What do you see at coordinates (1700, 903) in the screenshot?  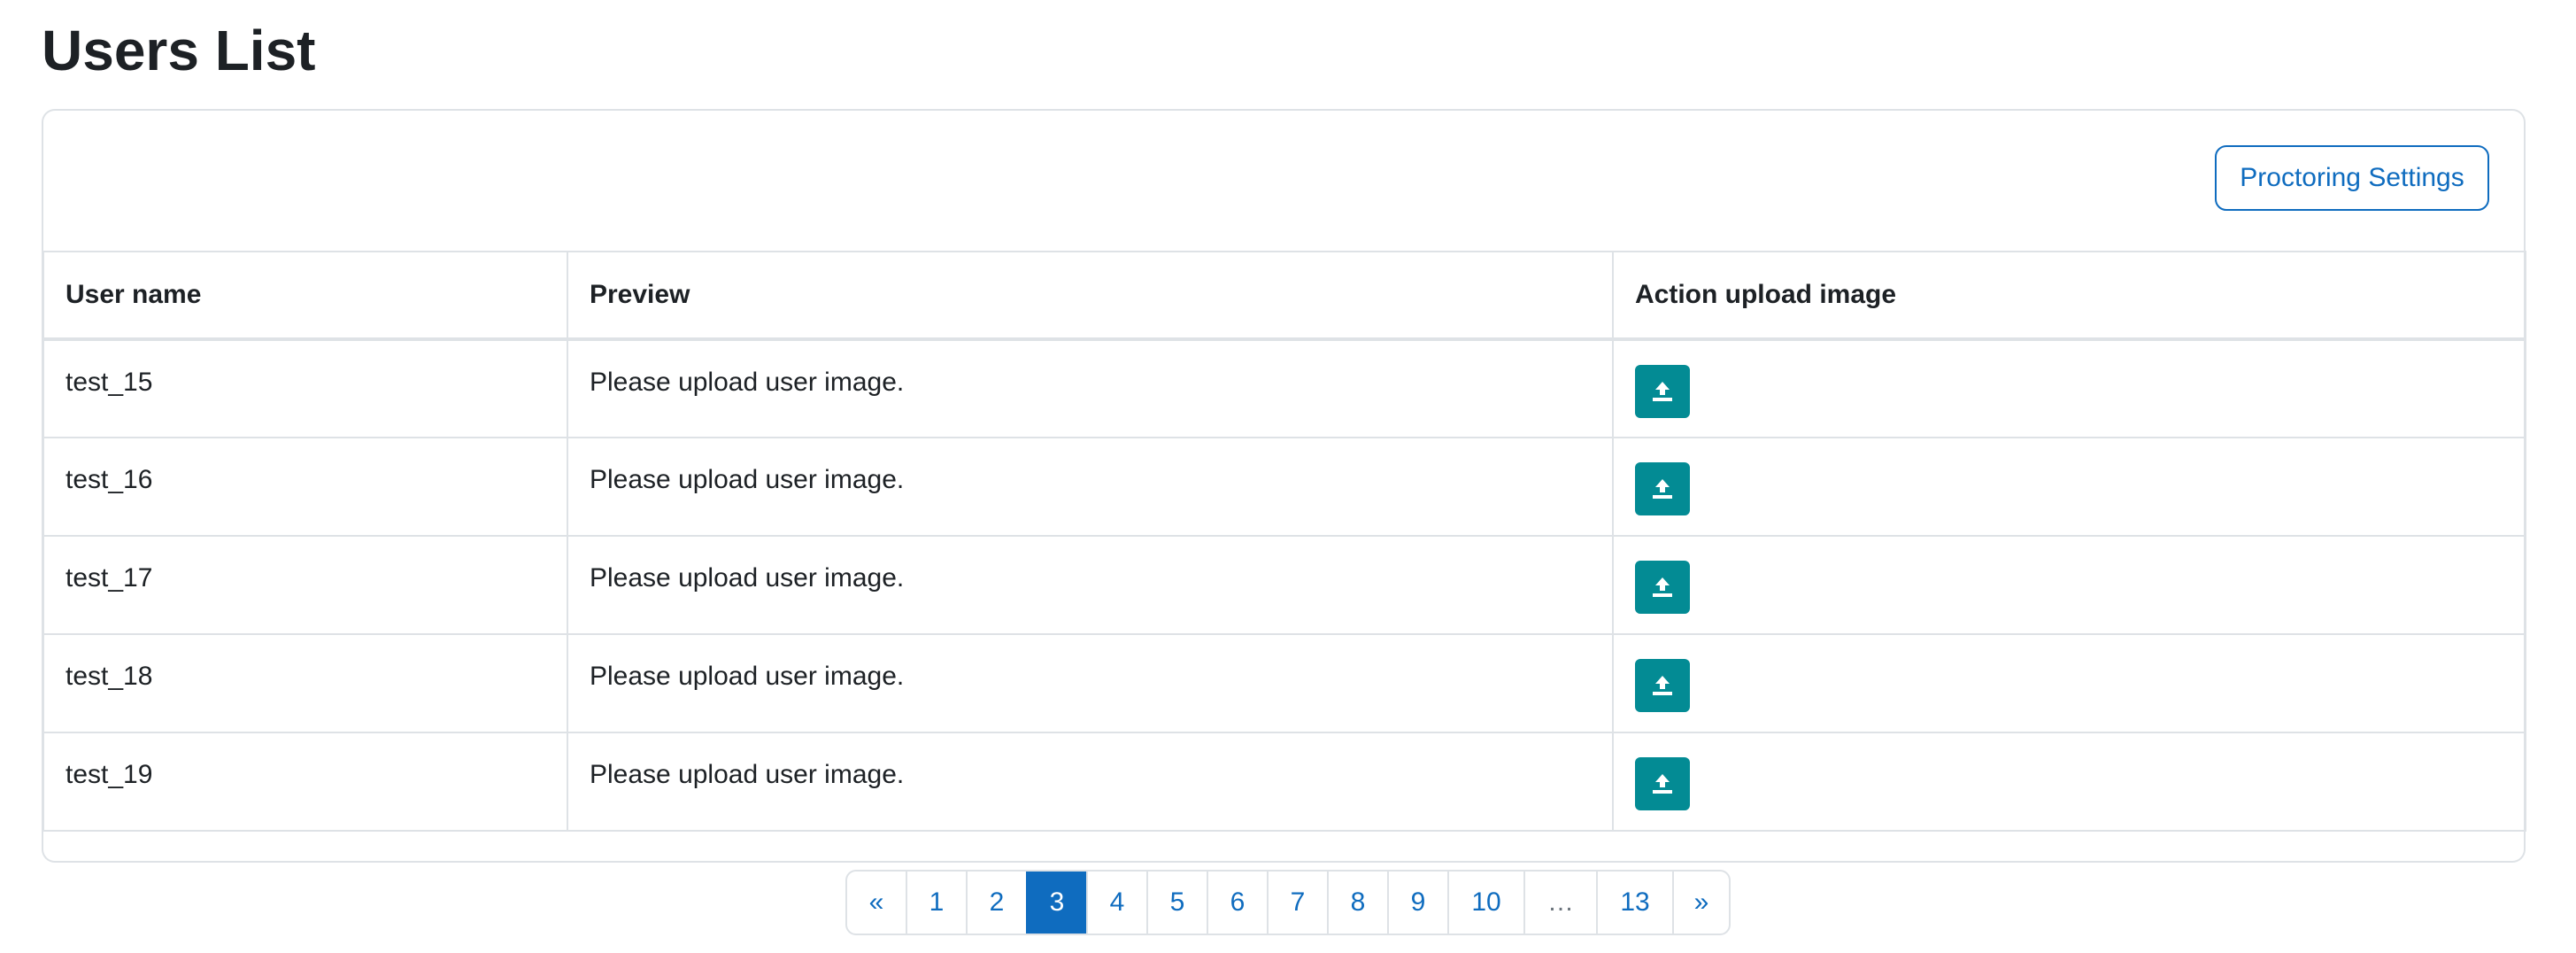 I see `pagination-next: »` at bounding box center [1700, 903].